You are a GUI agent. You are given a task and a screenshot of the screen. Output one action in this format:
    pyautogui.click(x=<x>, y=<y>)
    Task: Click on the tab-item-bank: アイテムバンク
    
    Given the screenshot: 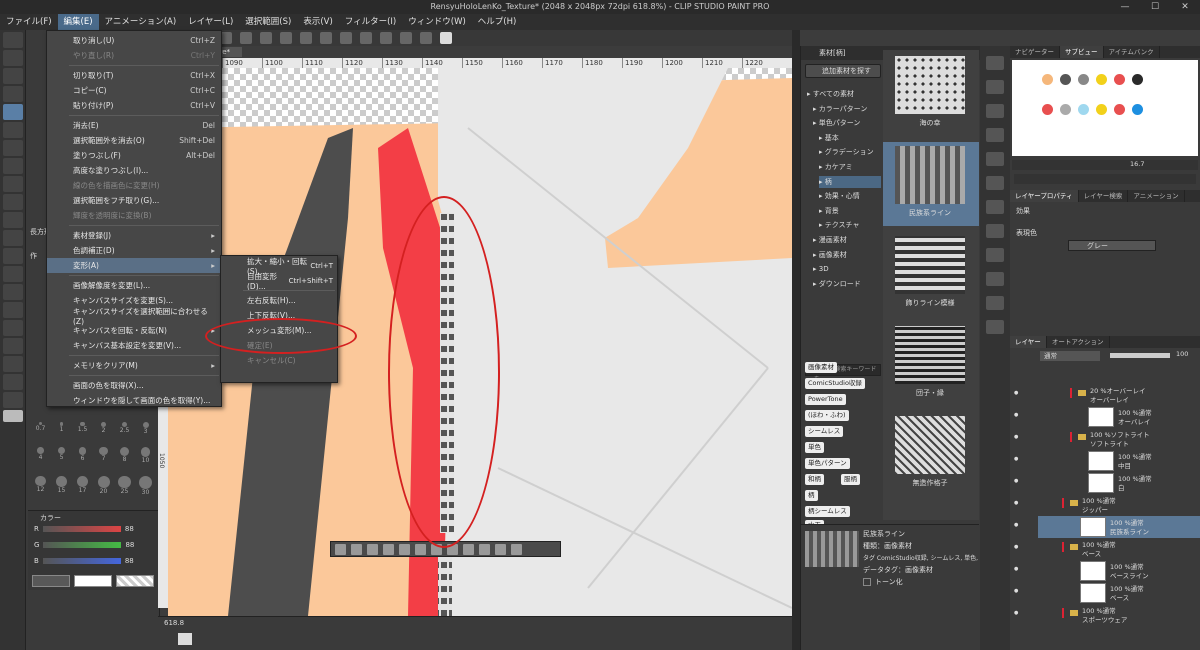 What is the action you would take?
    pyautogui.click(x=1132, y=52)
    